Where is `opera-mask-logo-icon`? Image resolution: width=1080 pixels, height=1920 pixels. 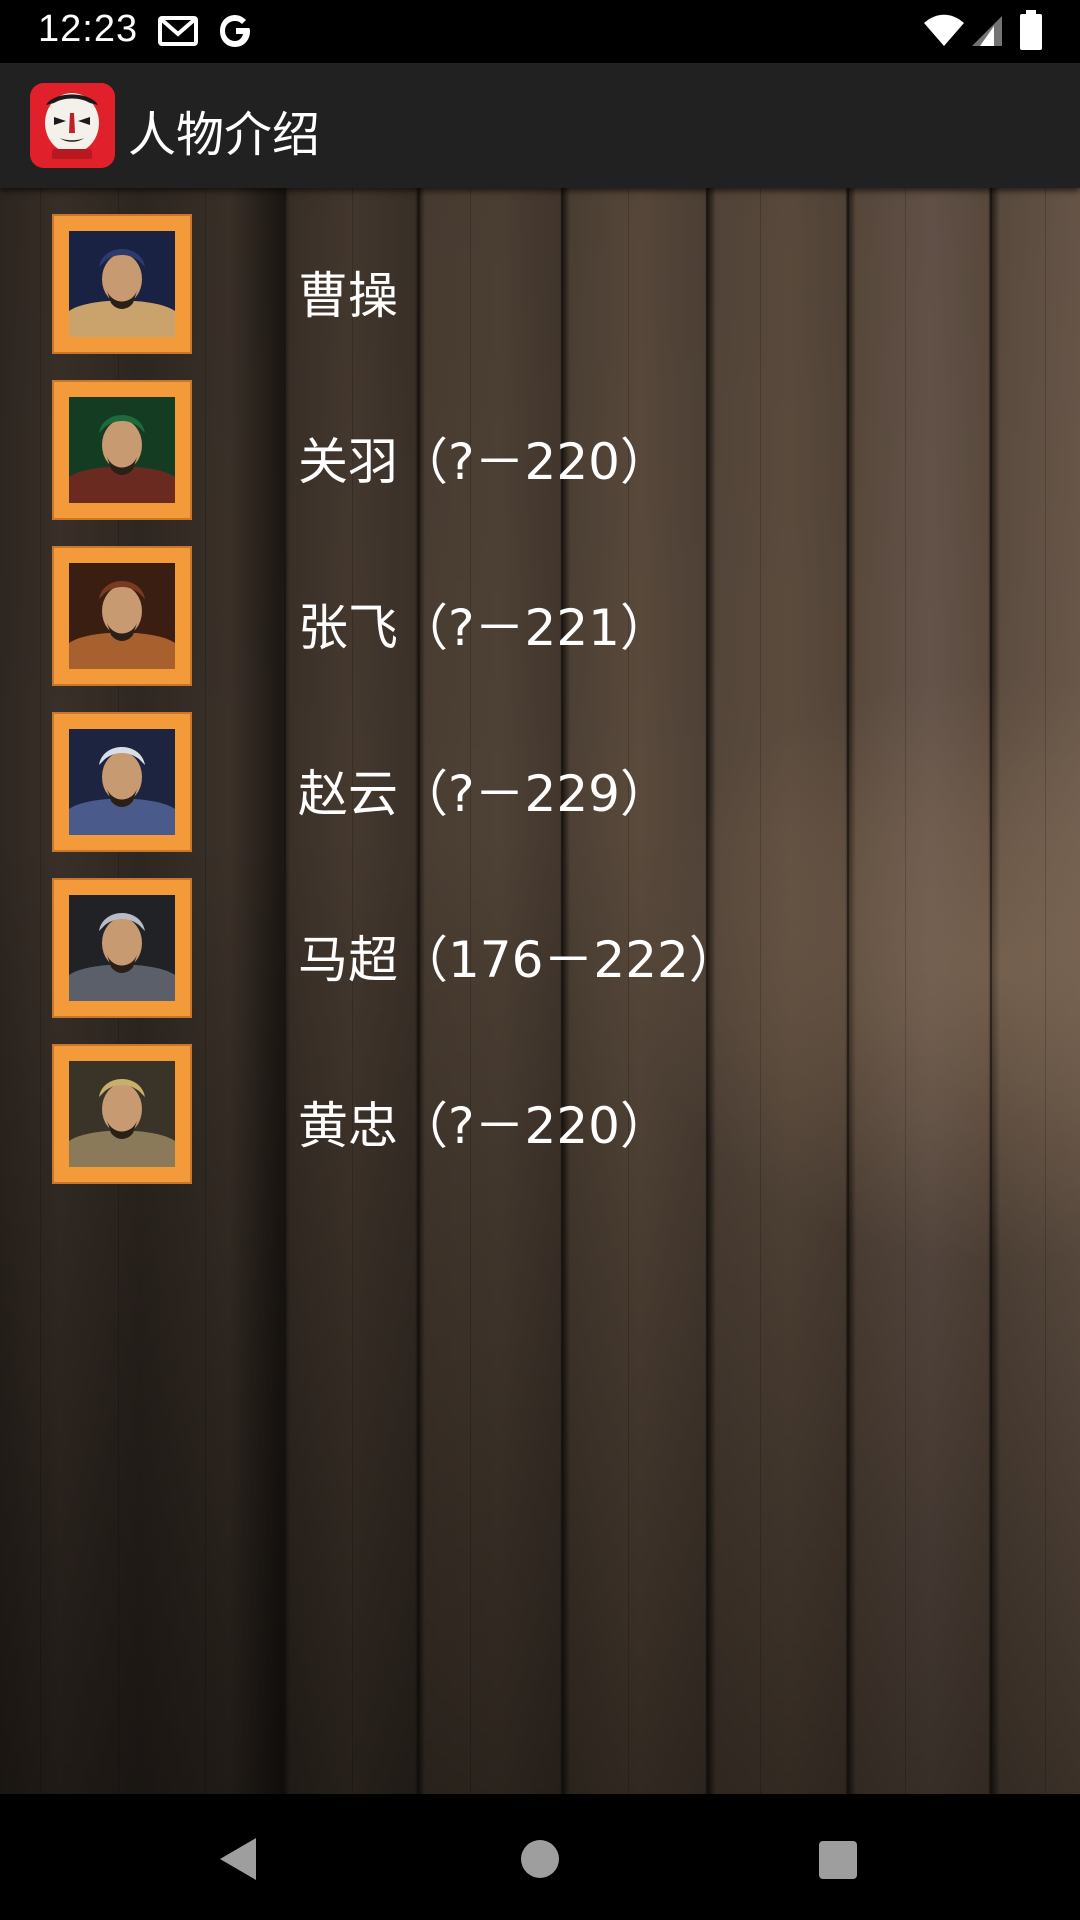
opera-mask-logo-icon is located at coordinates (72, 125).